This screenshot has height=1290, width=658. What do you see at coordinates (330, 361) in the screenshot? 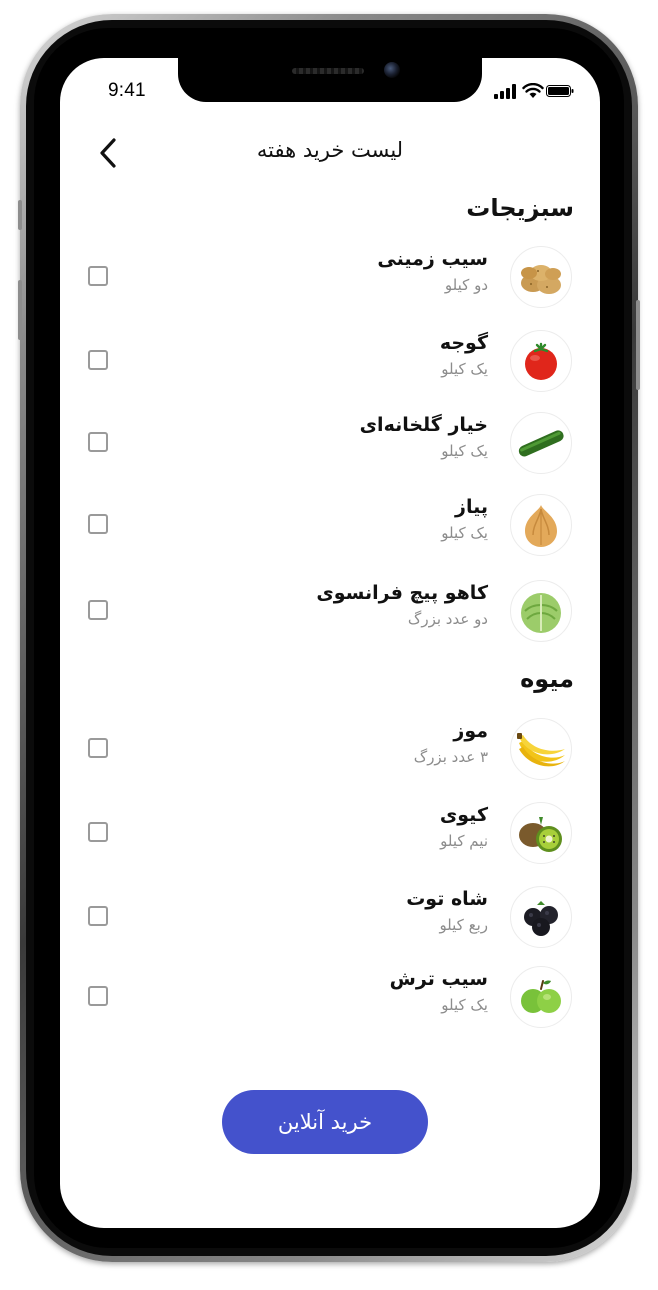
I see `list-item: گوجه یک کیلو` at bounding box center [330, 361].